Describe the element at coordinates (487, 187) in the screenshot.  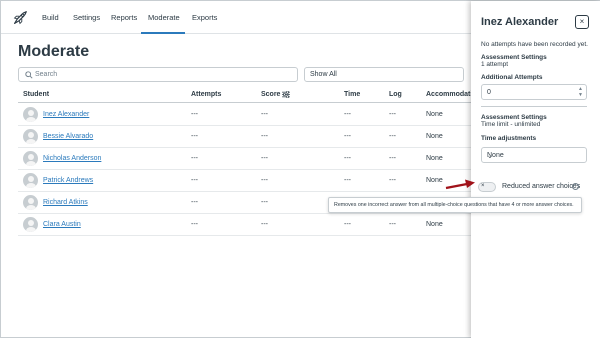
I see `reduced-choices-toggle: ×` at that location.